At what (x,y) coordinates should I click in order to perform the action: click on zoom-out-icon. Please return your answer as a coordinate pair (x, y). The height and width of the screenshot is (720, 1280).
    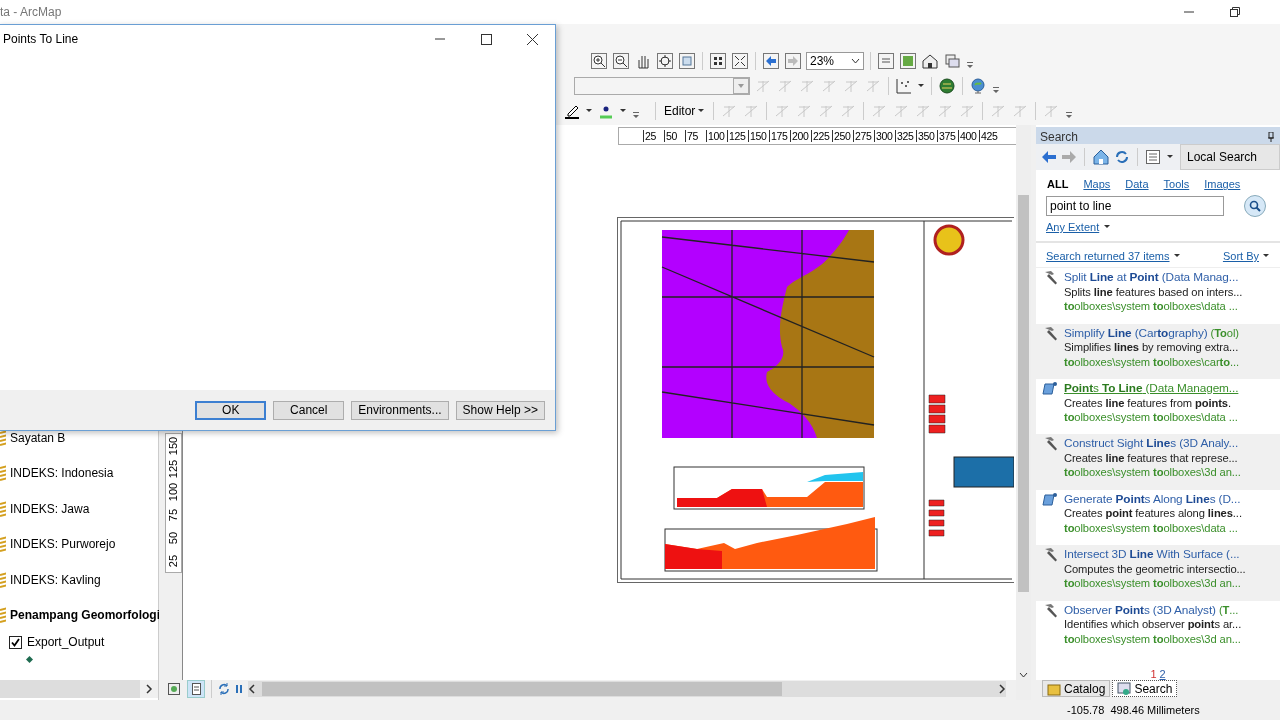
    Looking at the image, I should click on (621, 60).